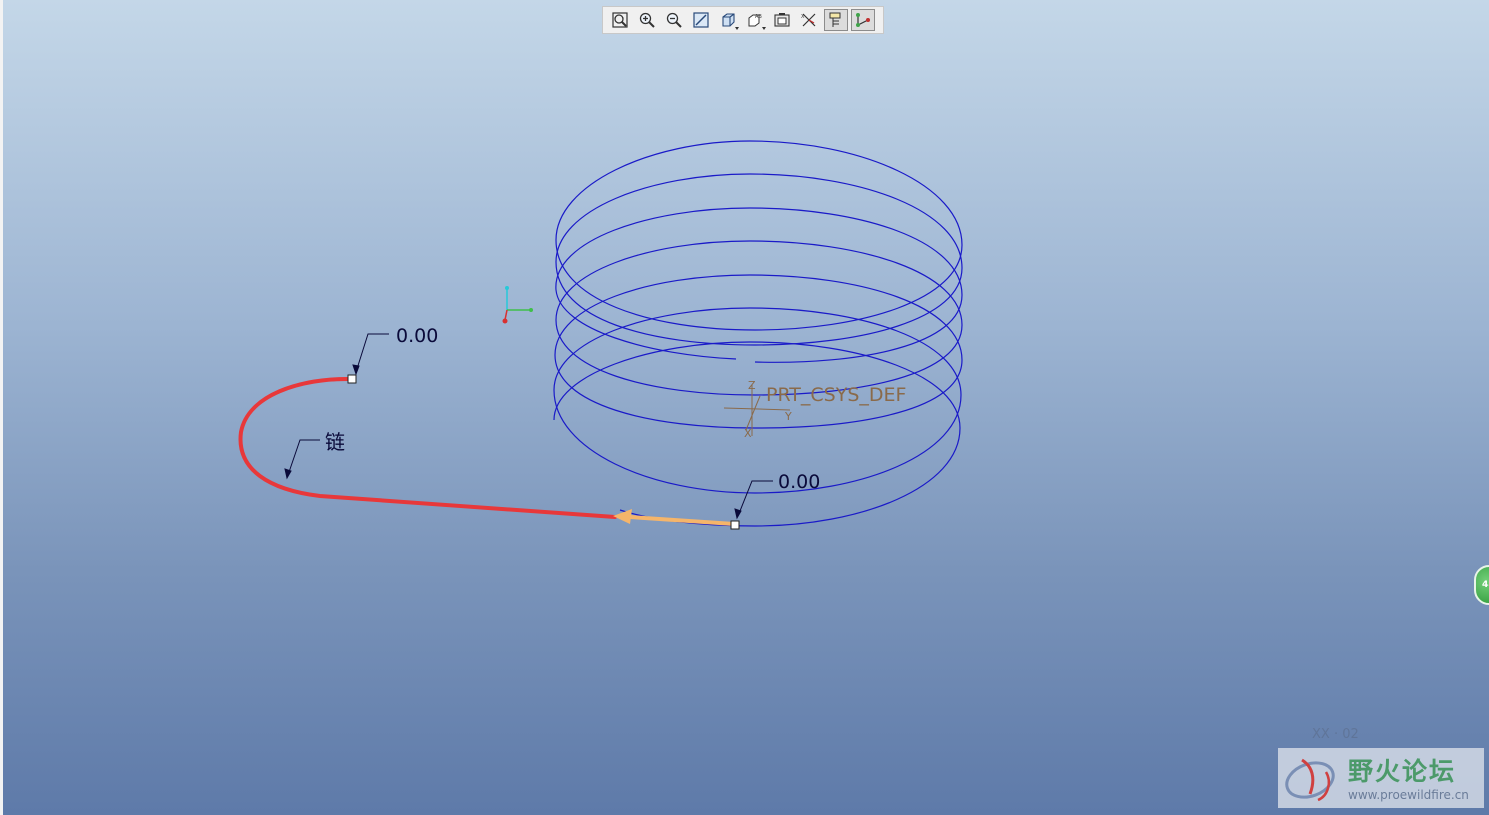 Image resolution: width=1489 pixels, height=815 pixels. Describe the element at coordinates (752, 385) in the screenshot. I see `csys-axis-z-label: Z` at that location.